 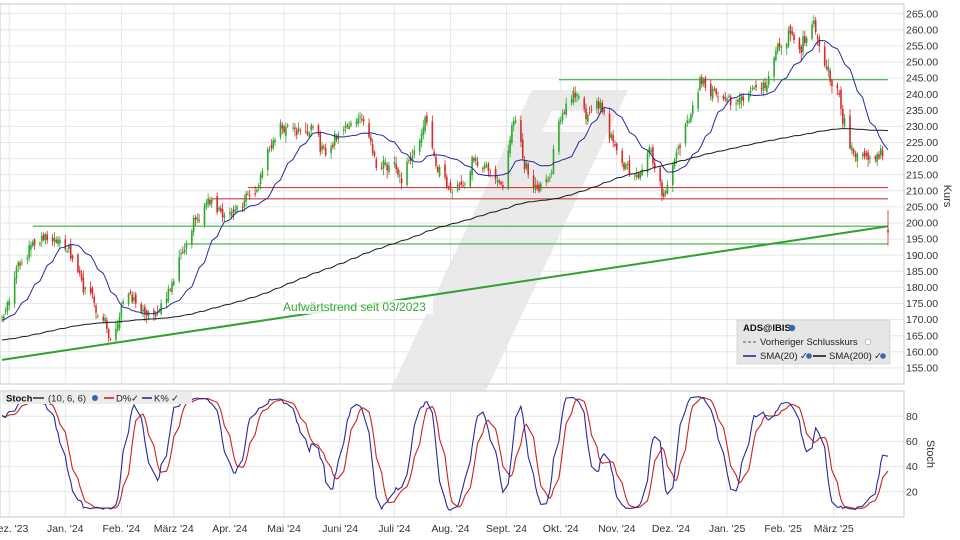 What do you see at coordinates (922, 352) in the screenshot?
I see `price-tick-label: 160.00` at bounding box center [922, 352].